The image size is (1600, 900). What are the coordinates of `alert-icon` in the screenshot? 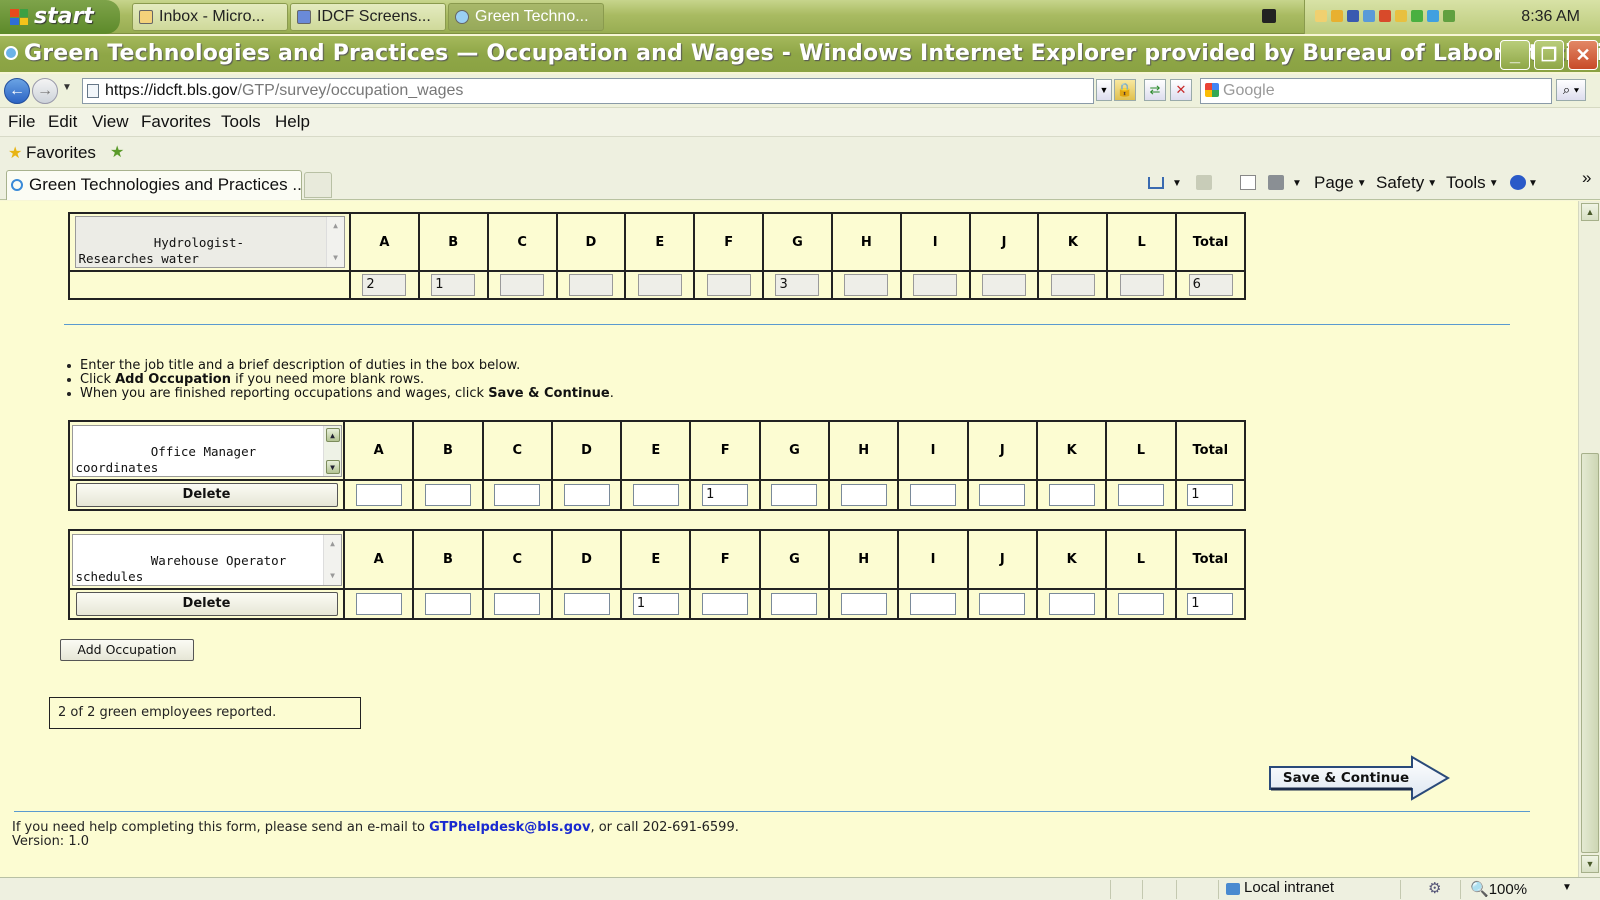 It's located at (1385, 16).